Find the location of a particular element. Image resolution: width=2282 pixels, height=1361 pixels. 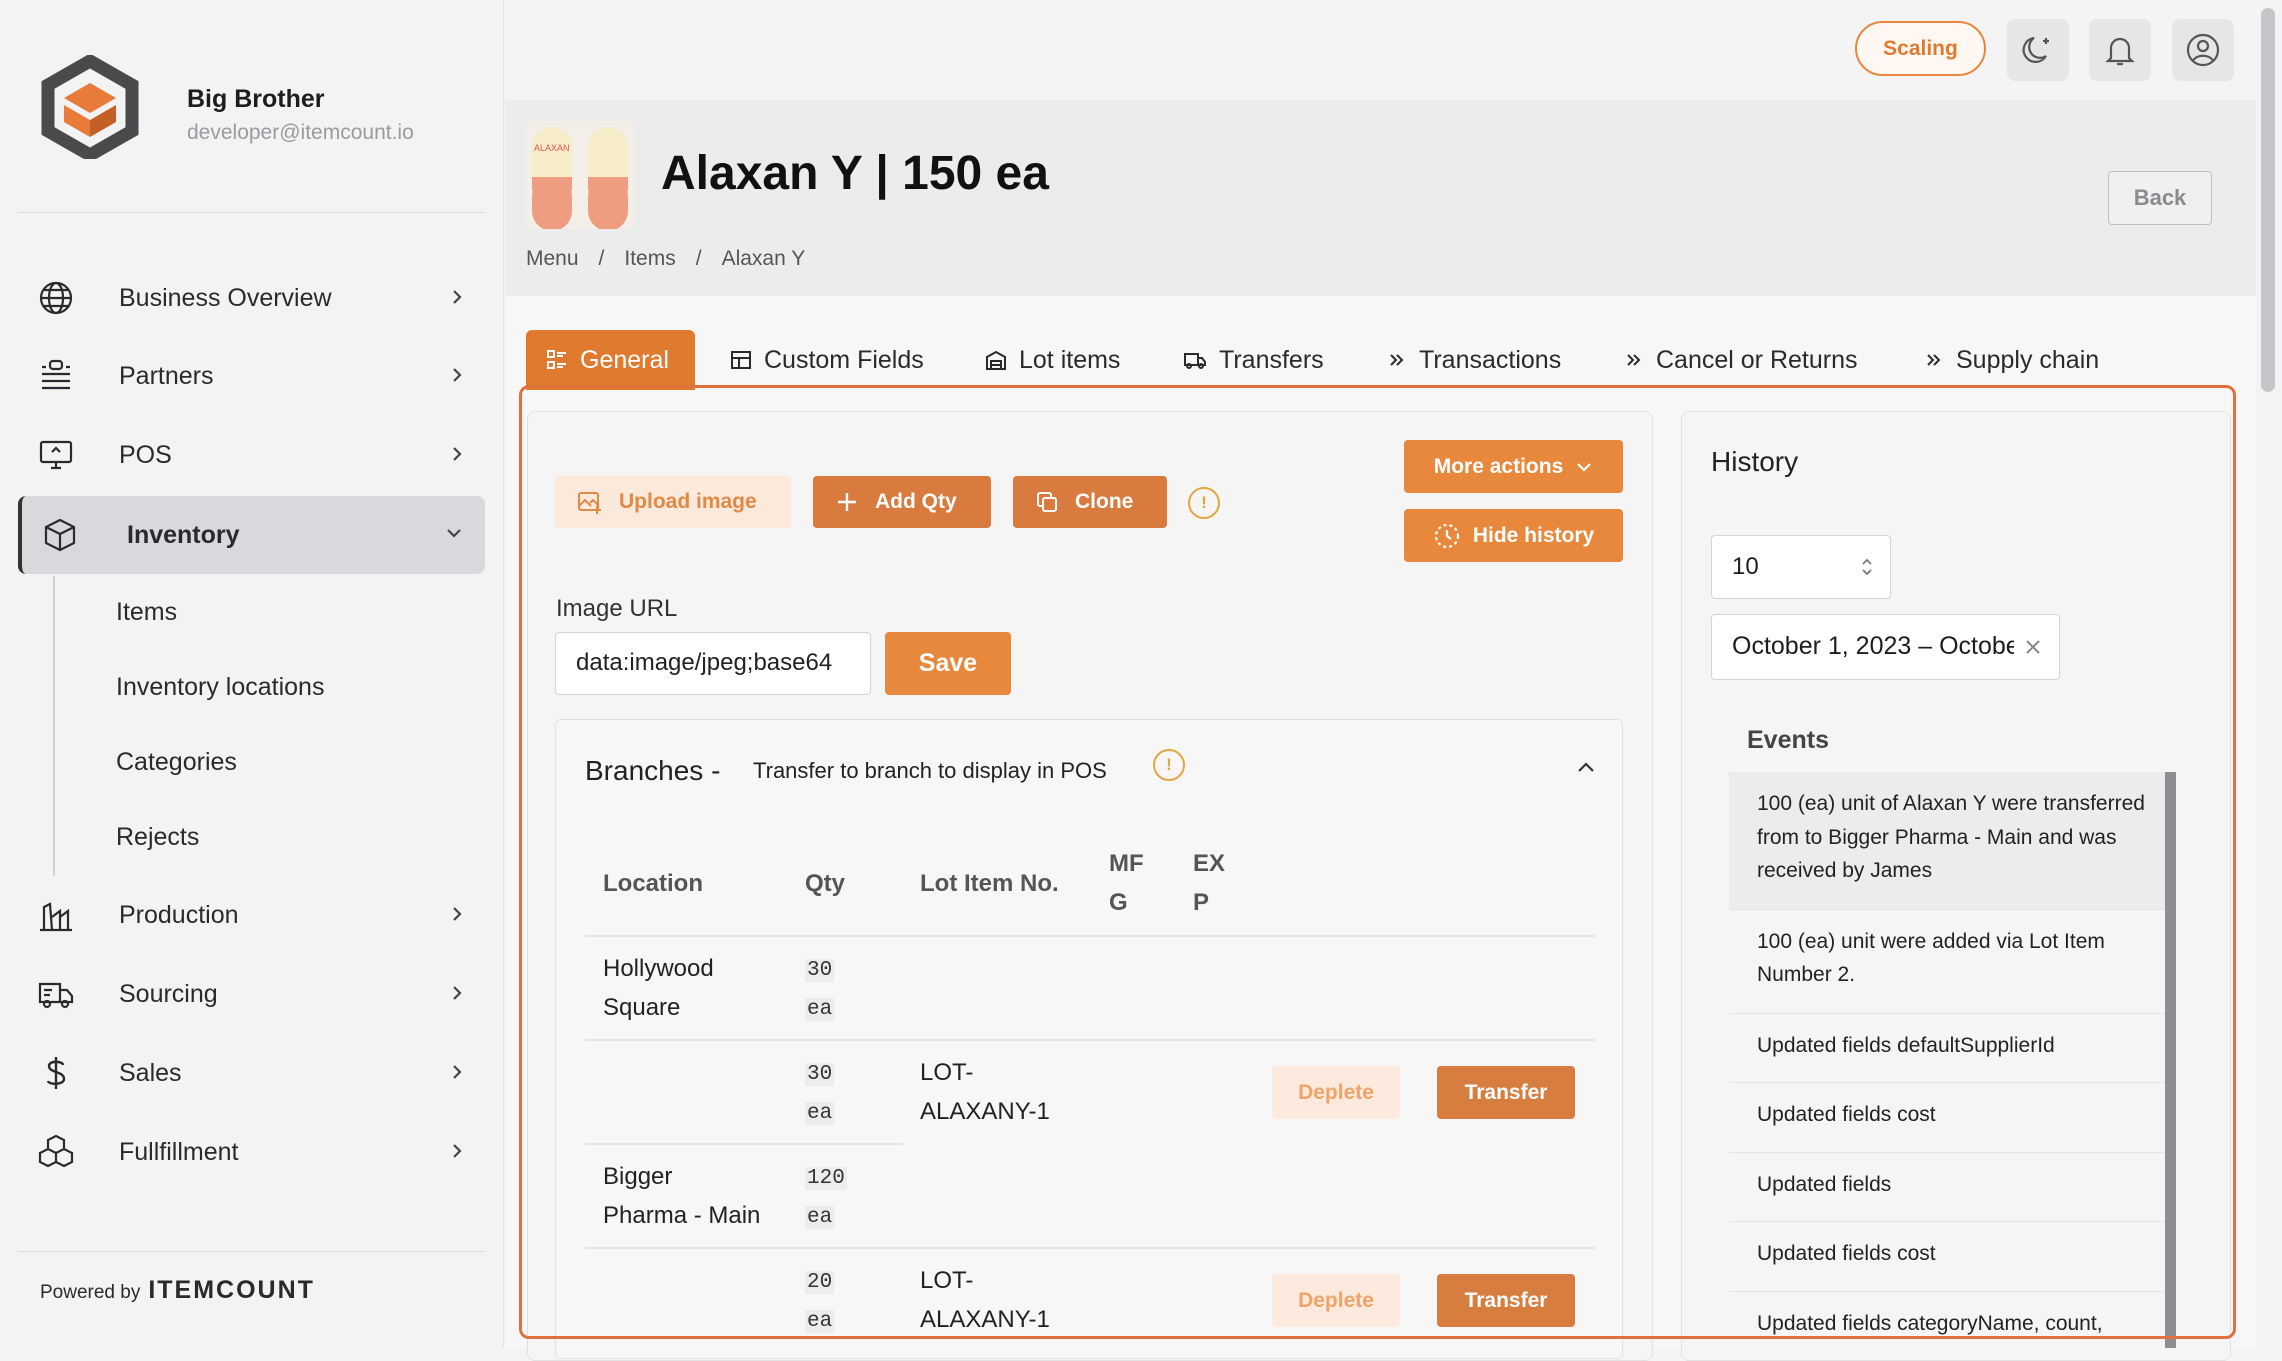

lot-line2: ALAXANY-1 is located at coordinates (985, 1319).